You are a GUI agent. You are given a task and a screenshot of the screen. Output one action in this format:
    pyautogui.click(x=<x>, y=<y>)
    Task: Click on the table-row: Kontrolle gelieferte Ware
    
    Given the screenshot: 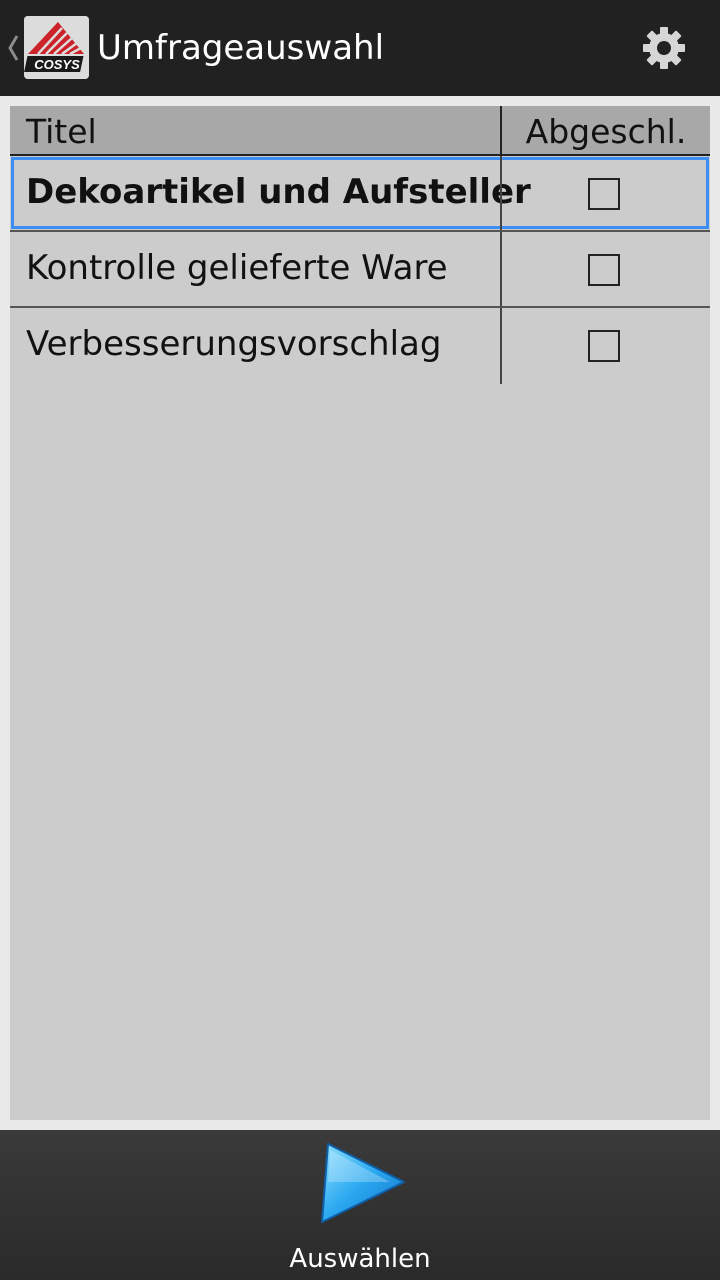 What is the action you would take?
    pyautogui.click(x=360, y=270)
    